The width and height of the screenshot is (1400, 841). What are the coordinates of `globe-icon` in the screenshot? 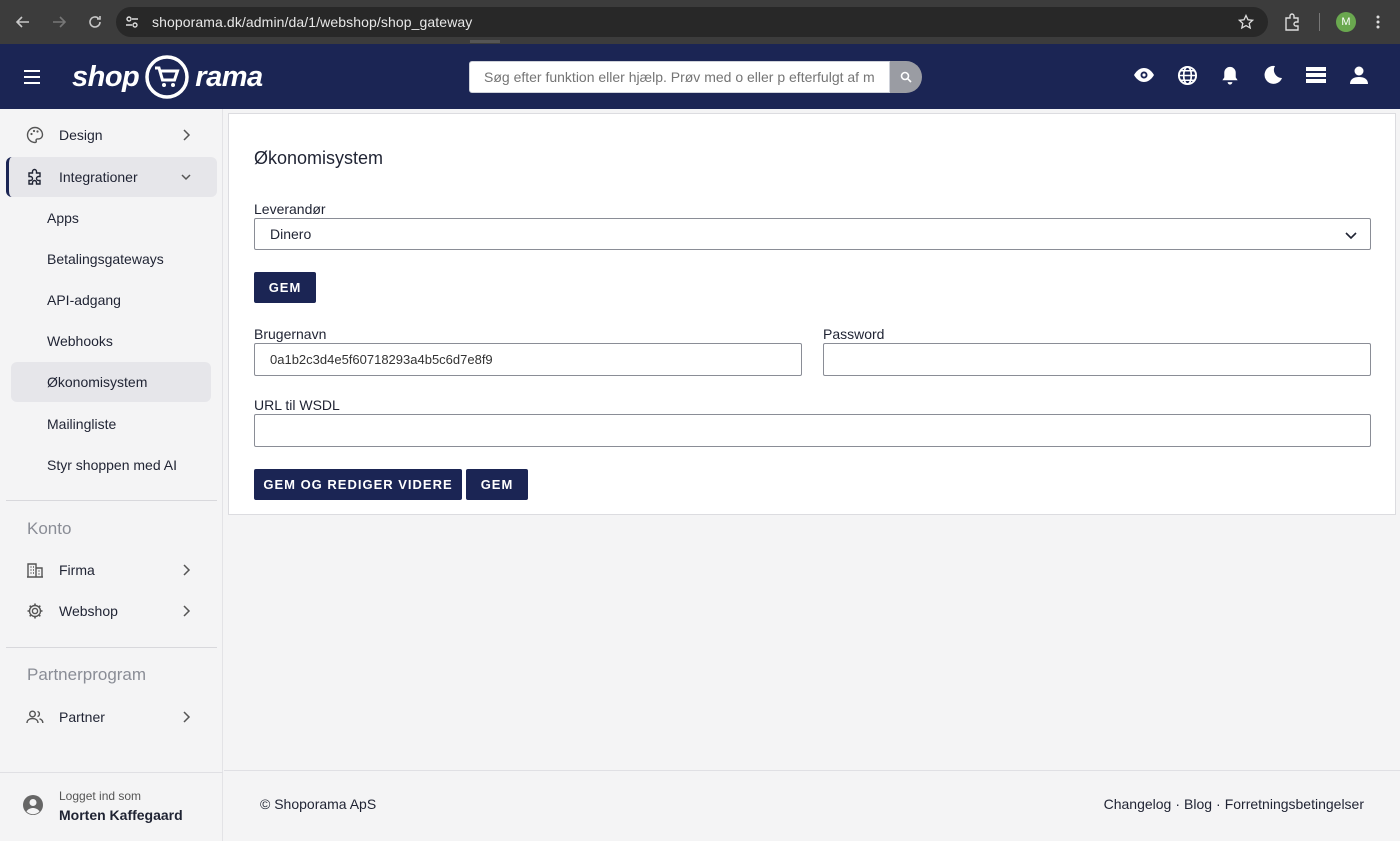 It's located at (1187, 75).